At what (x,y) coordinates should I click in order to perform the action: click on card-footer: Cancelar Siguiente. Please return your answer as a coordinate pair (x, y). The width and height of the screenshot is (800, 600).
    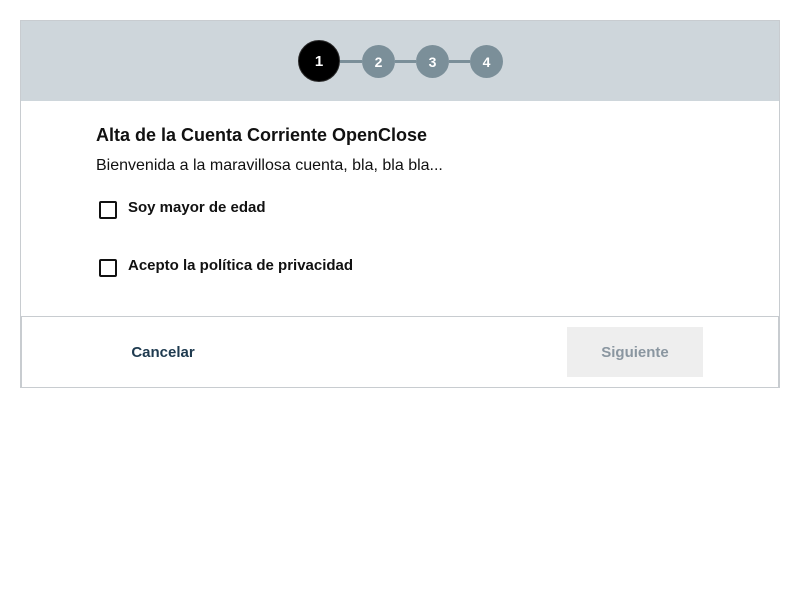
    Looking at the image, I should click on (400, 352).